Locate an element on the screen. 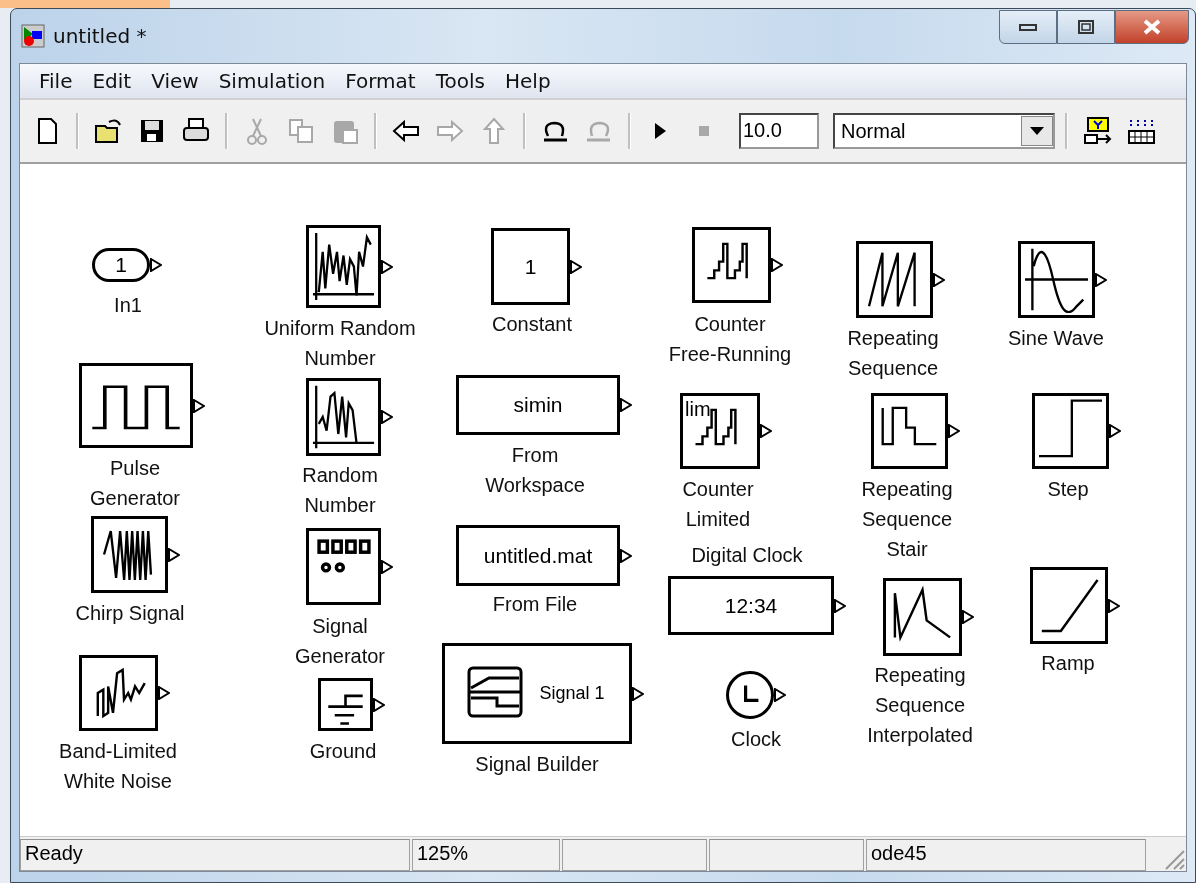 The height and width of the screenshot is (883, 1196). block-label: From Workspace is located at coordinates (535, 470).